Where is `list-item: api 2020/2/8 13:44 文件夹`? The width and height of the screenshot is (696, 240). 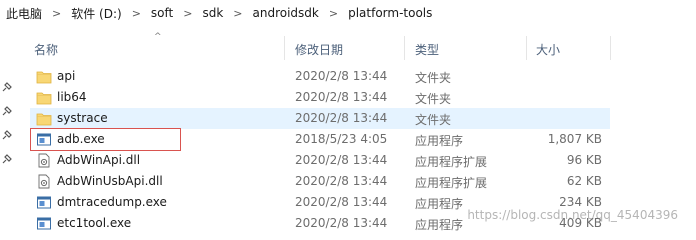
list-item: api 2020/2/8 13:44 文件夹 is located at coordinates (320, 76).